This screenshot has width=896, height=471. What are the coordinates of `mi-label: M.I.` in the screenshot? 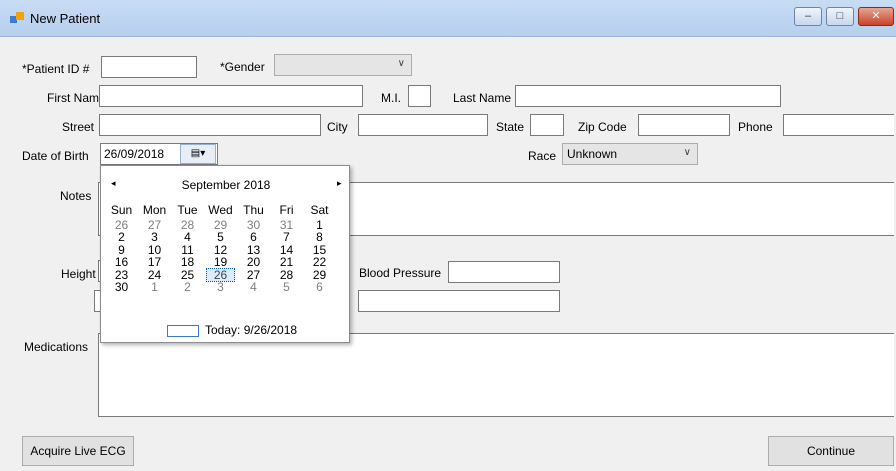 It's located at (391, 98).